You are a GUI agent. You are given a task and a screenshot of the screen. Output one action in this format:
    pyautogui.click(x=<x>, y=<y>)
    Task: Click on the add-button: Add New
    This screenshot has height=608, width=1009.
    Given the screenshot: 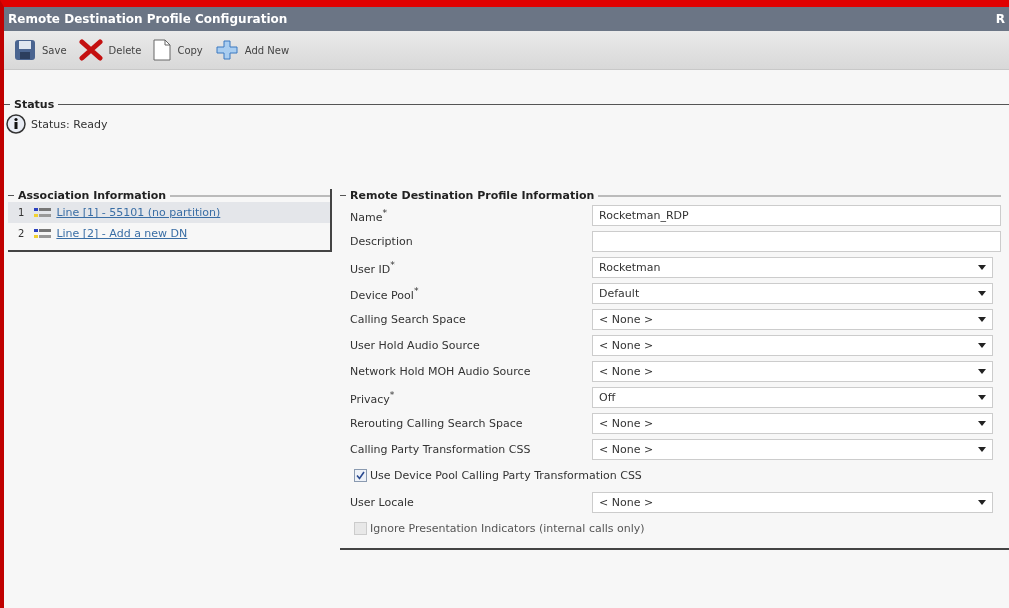 What is the action you would take?
    pyautogui.click(x=252, y=50)
    